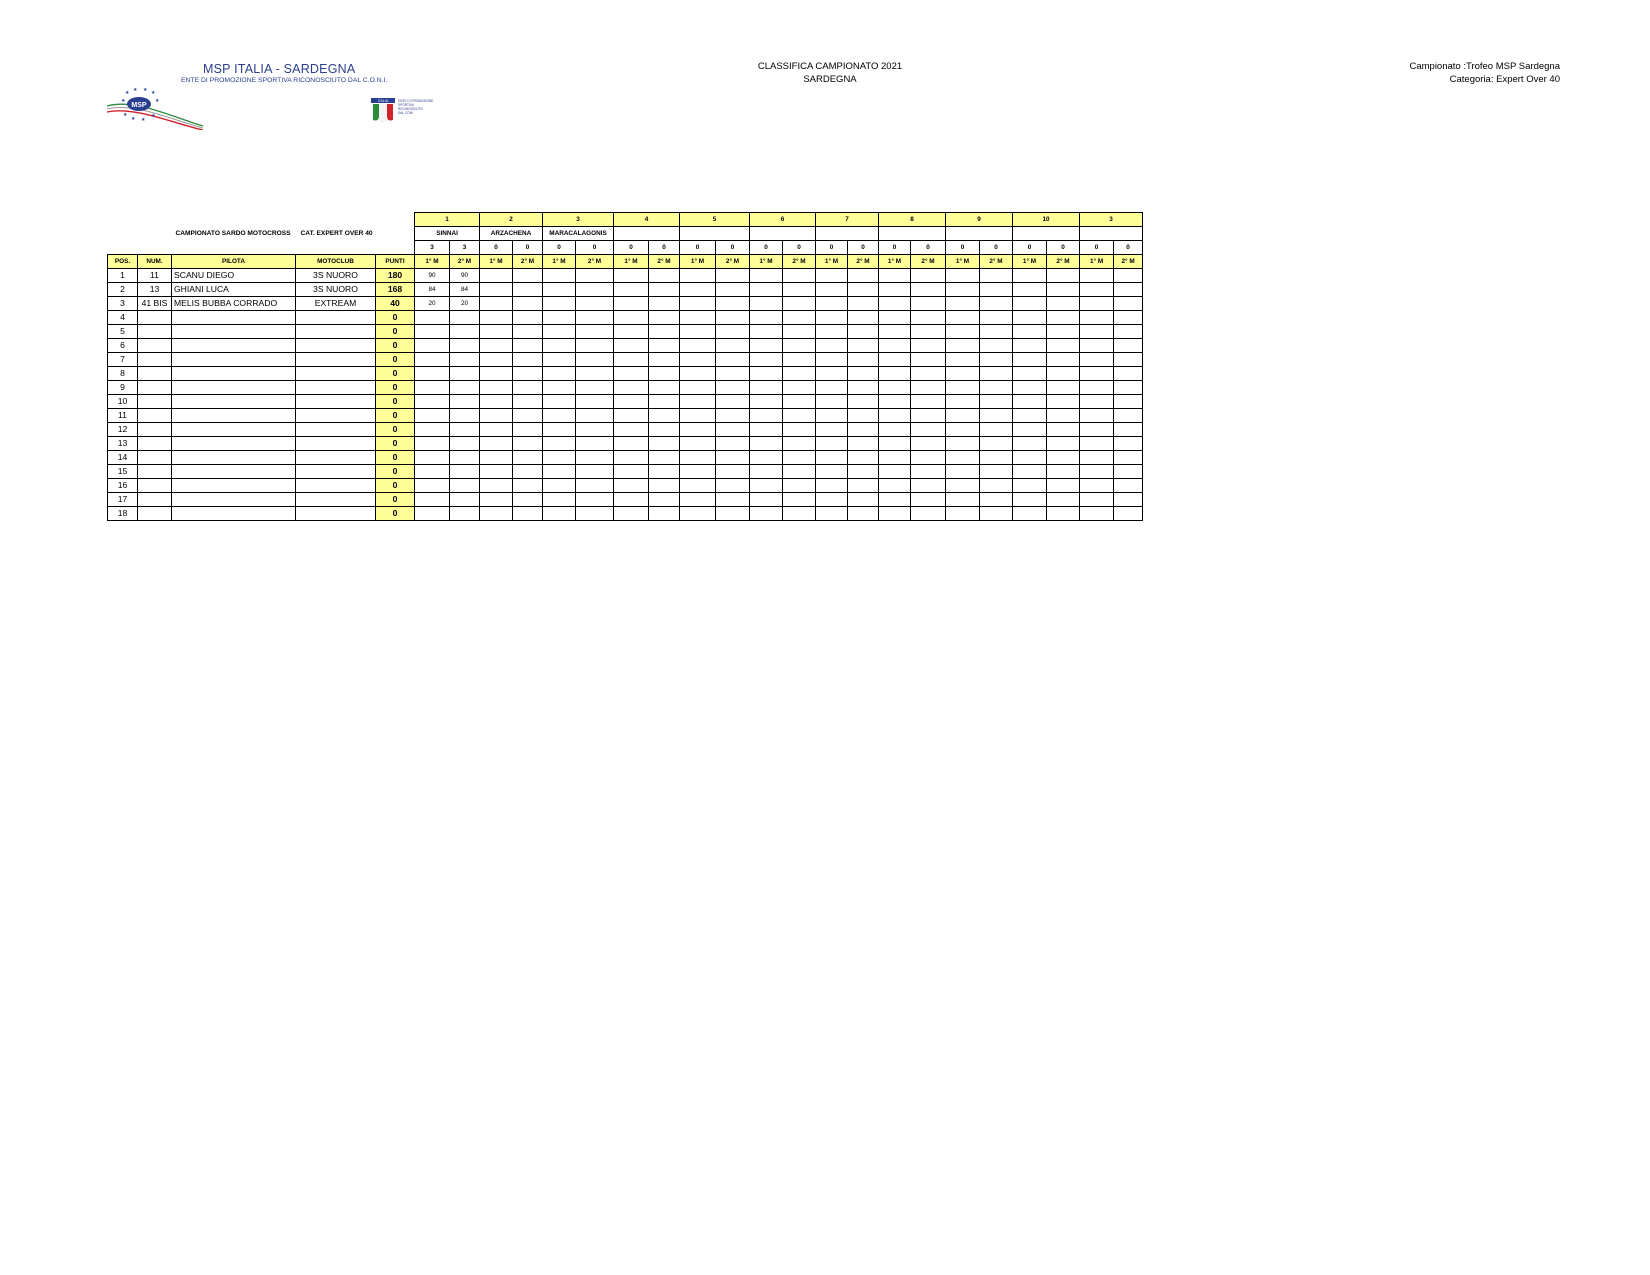  I want to click on num-cell, so click(154, 345).